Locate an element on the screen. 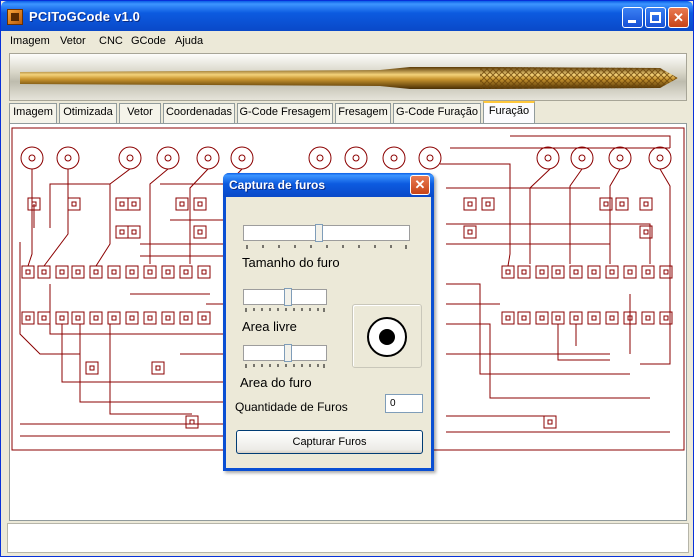 The image size is (694, 557). close-glyph: ✕ is located at coordinates (678, 17).